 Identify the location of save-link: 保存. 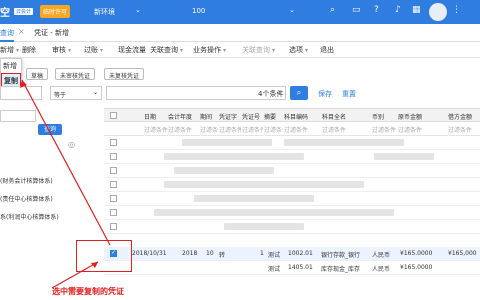
(325, 94).